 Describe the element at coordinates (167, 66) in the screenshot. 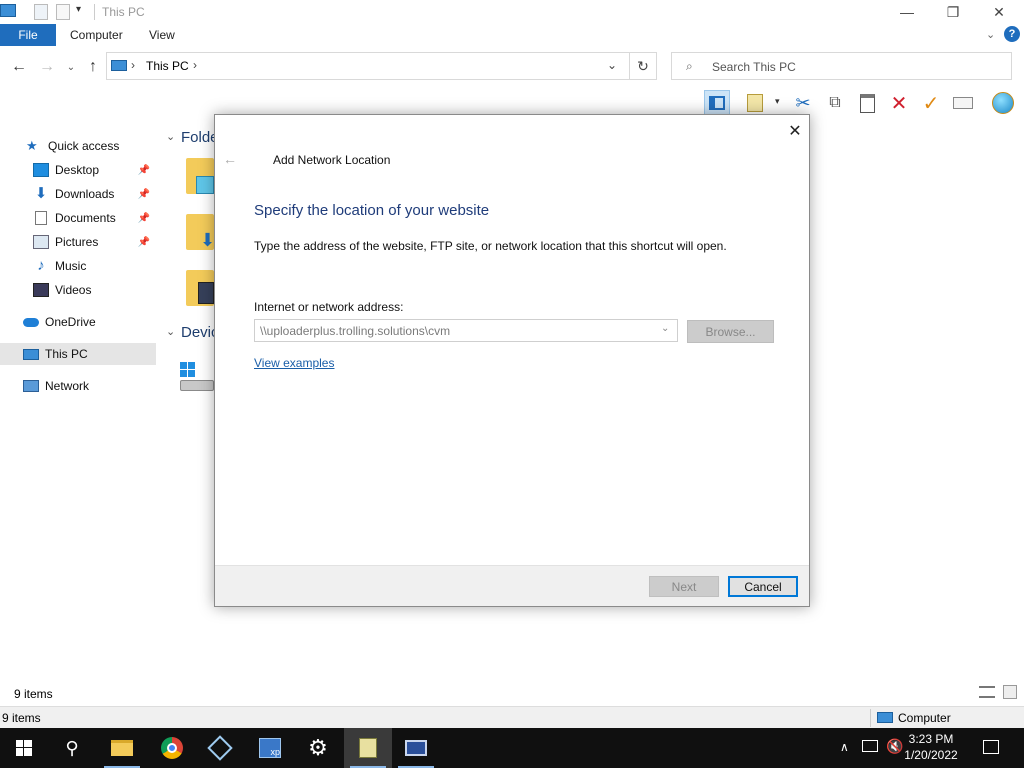

I see `breadcrumb-this-pc: This PC` at that location.